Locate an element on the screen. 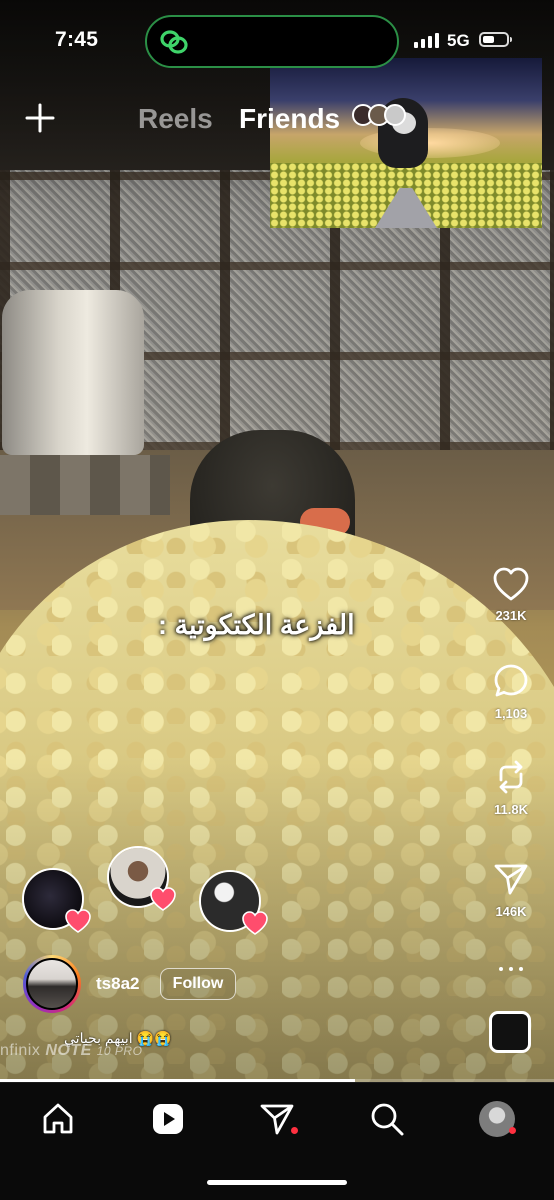 The image size is (554, 1200). search-icon is located at coordinates (387, 1119).